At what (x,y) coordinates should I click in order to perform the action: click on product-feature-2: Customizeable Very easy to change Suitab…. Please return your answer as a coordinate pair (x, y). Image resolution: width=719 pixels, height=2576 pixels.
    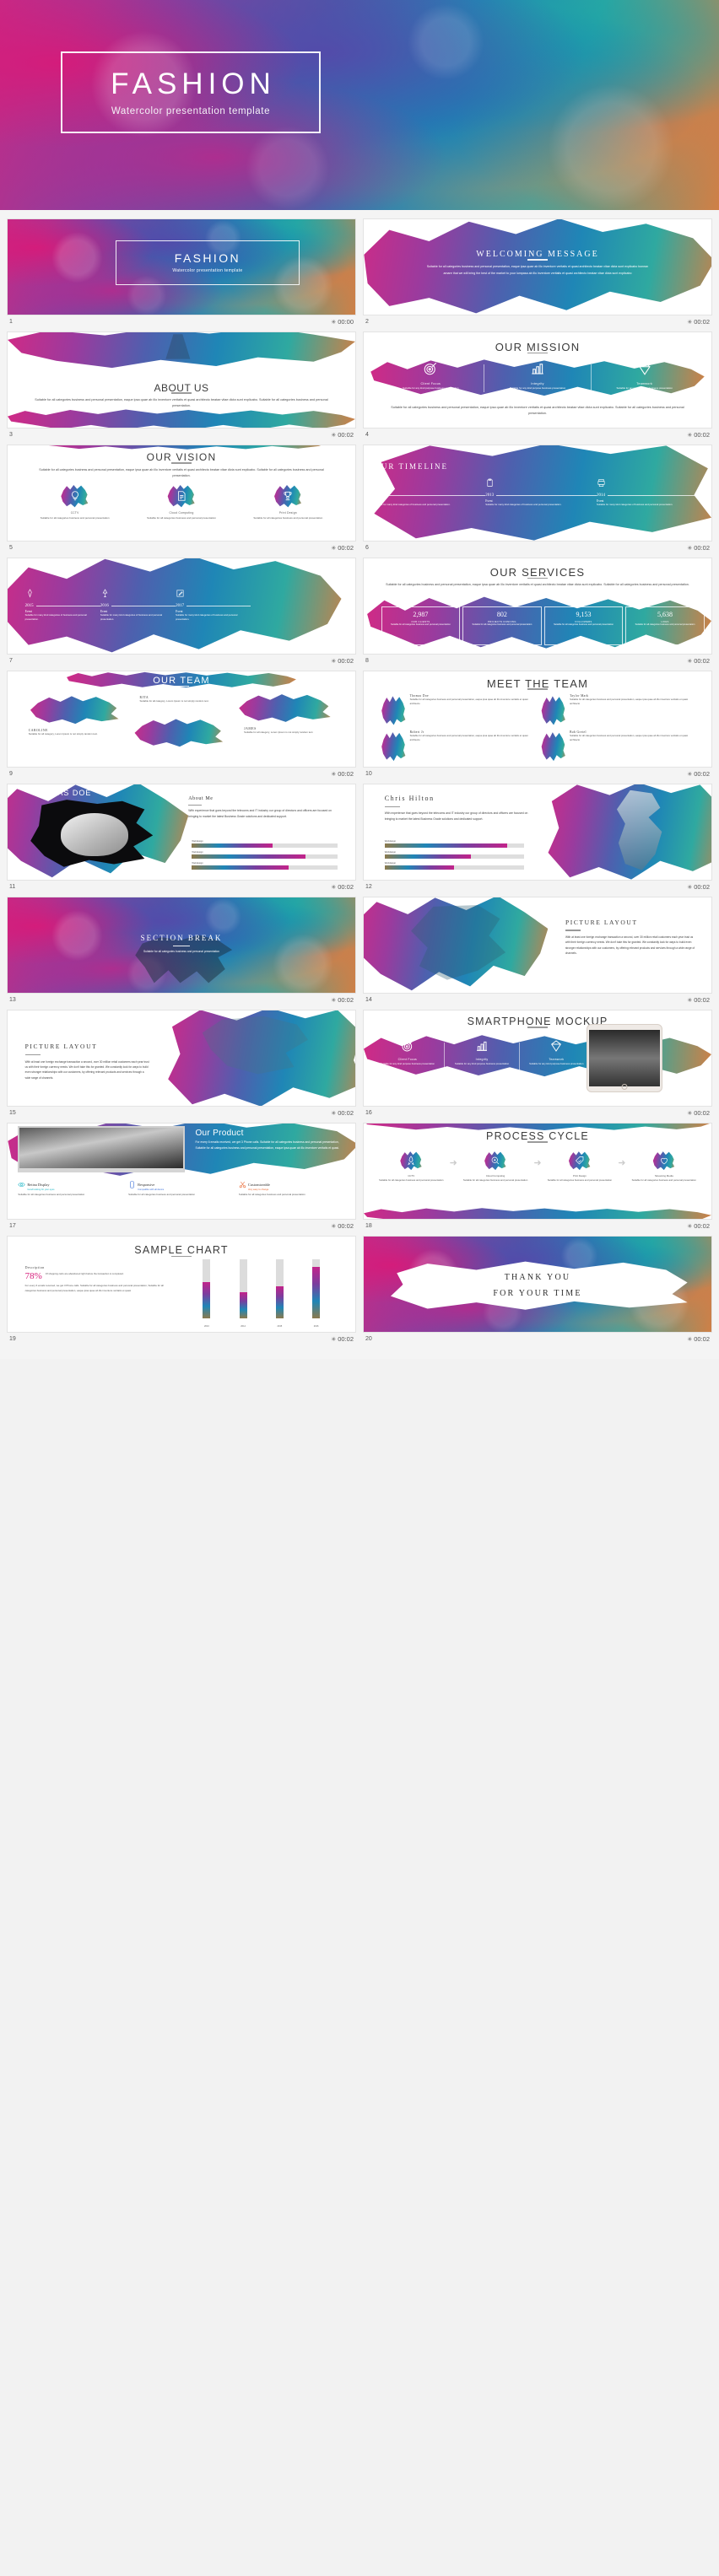
    Looking at the image, I should click on (292, 1199).